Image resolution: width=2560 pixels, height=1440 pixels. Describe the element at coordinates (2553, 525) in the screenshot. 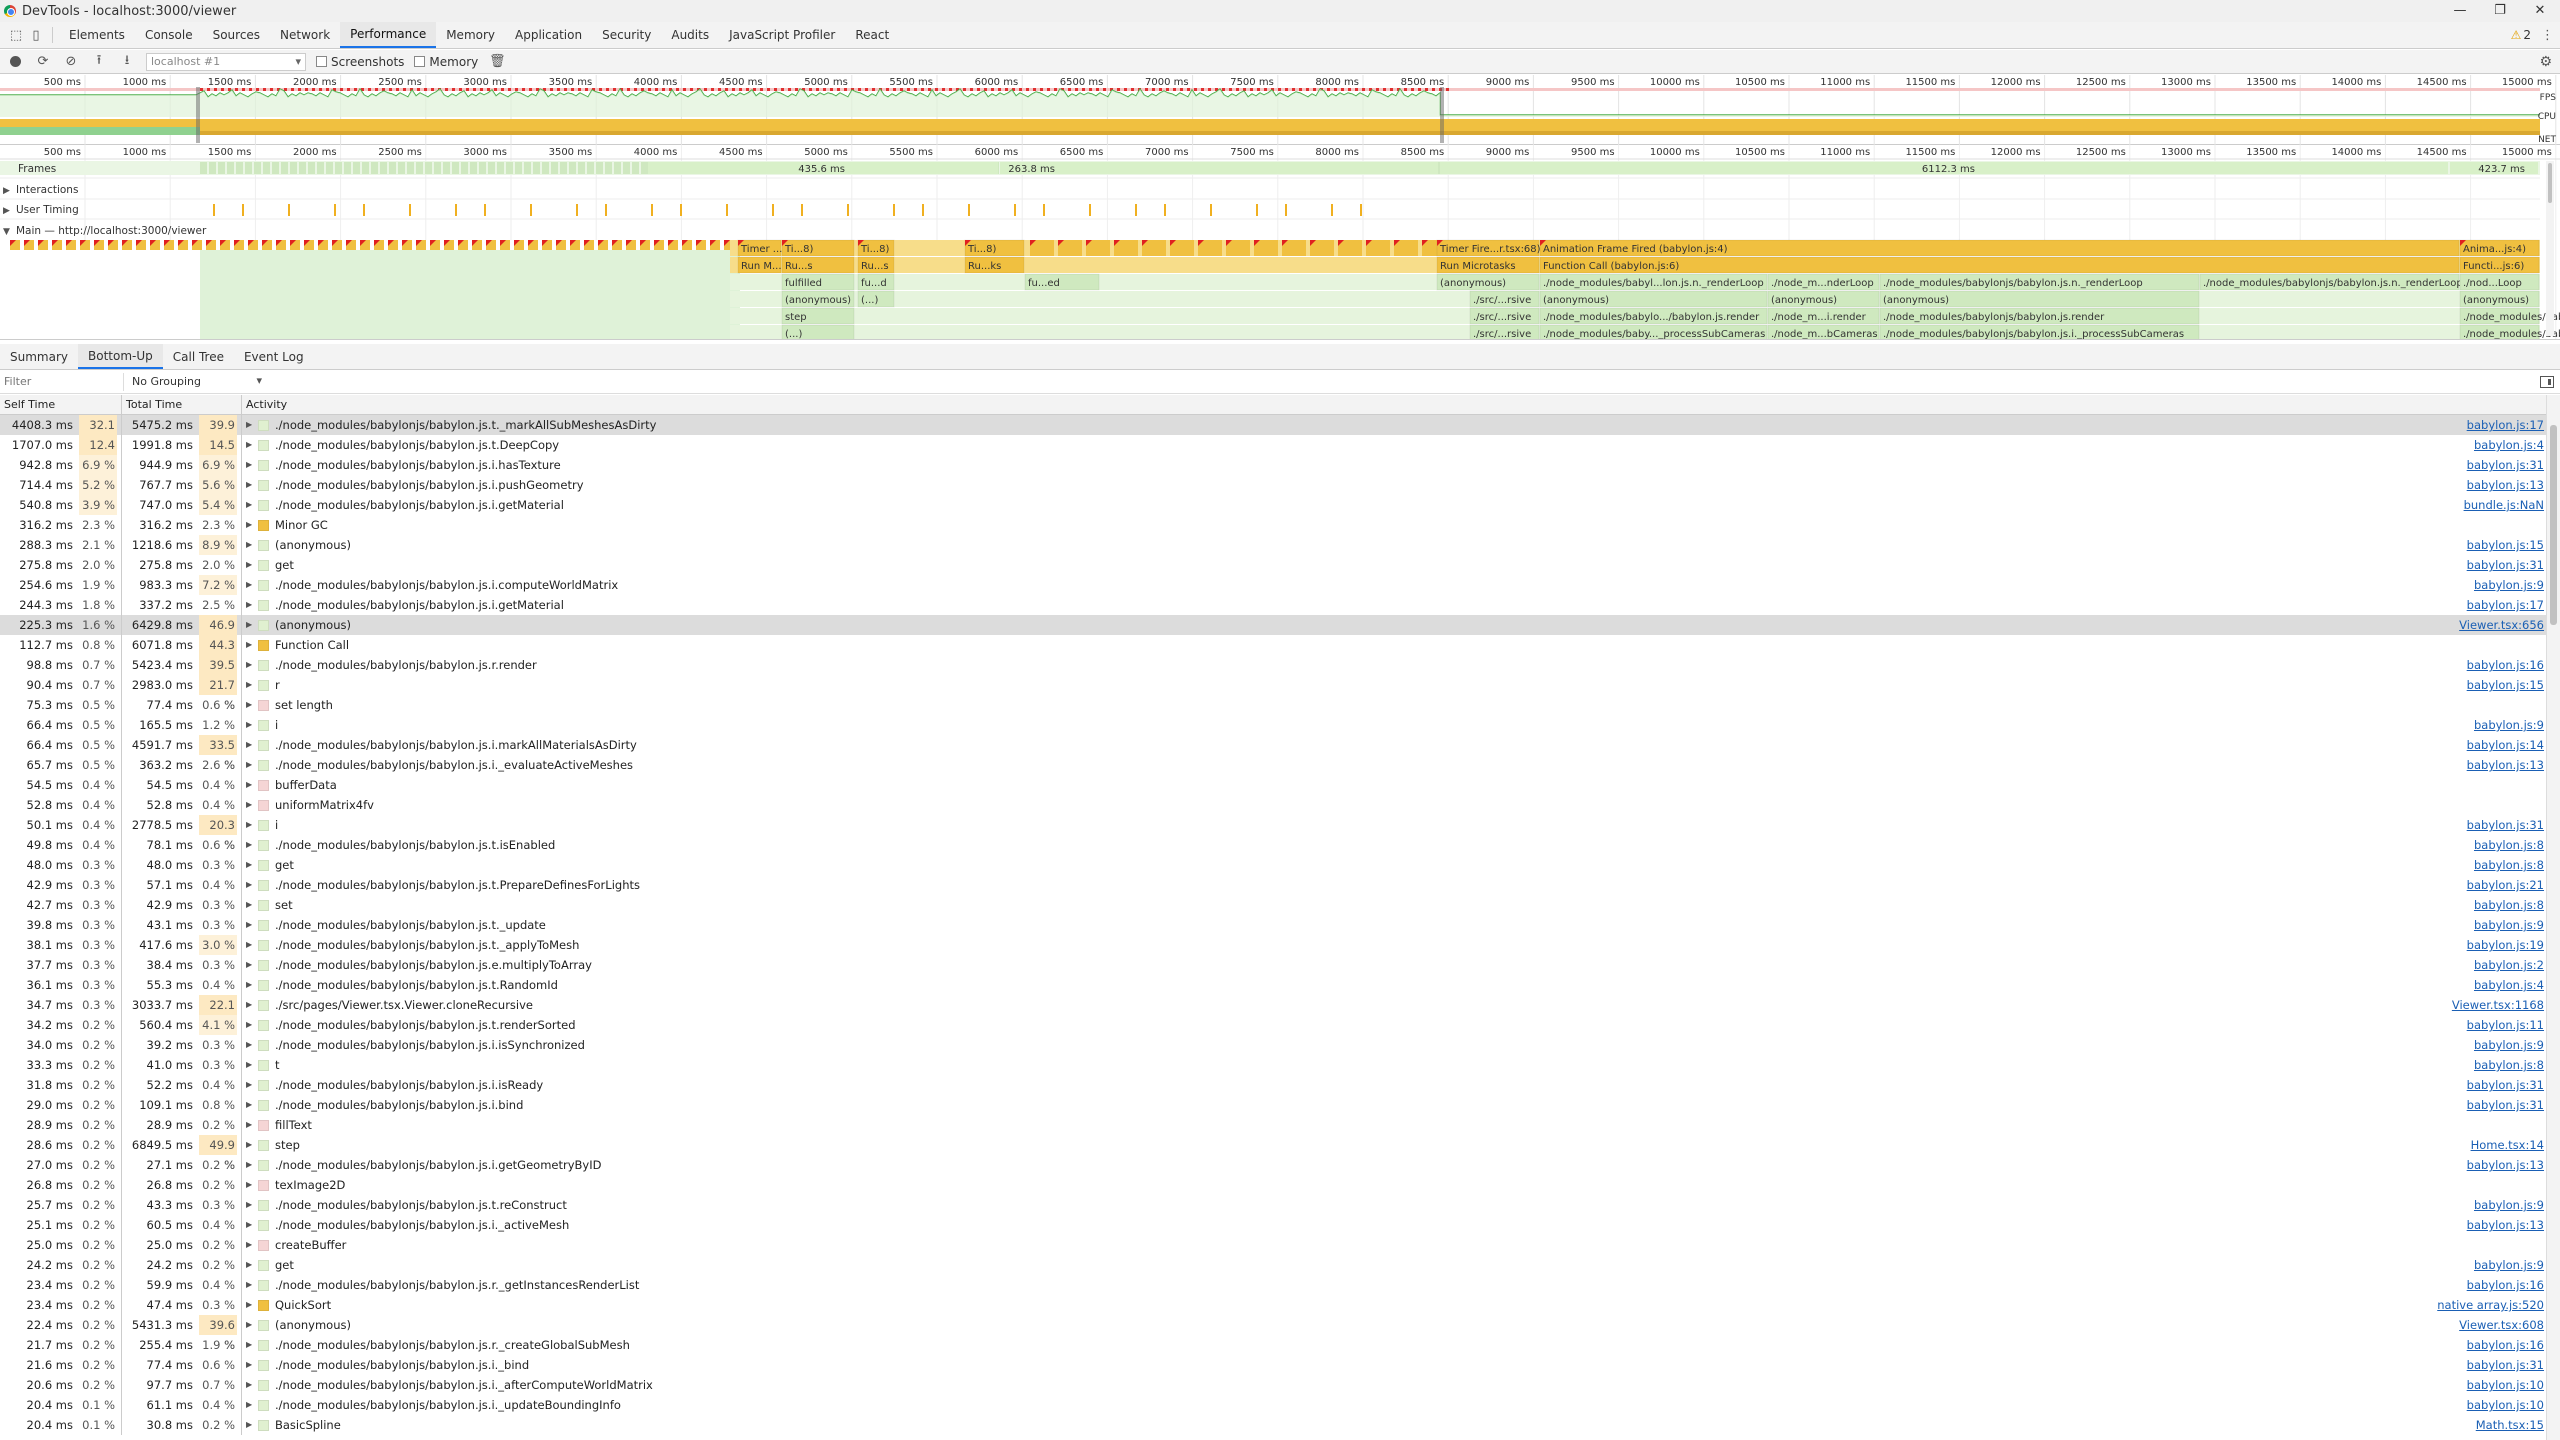

I see `scrollbar-thumb` at that location.